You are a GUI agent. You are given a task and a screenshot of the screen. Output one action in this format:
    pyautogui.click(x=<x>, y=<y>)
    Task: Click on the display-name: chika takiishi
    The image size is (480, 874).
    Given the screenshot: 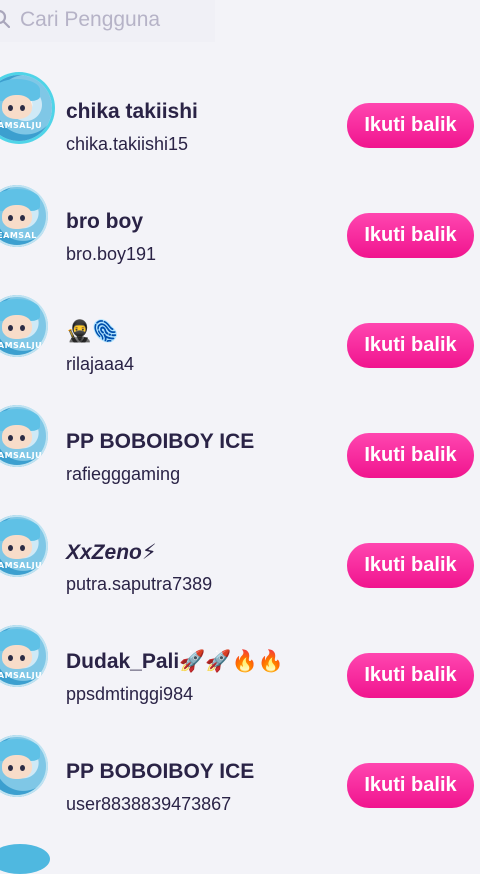 What is the action you would take?
    pyautogui.click(x=132, y=111)
    